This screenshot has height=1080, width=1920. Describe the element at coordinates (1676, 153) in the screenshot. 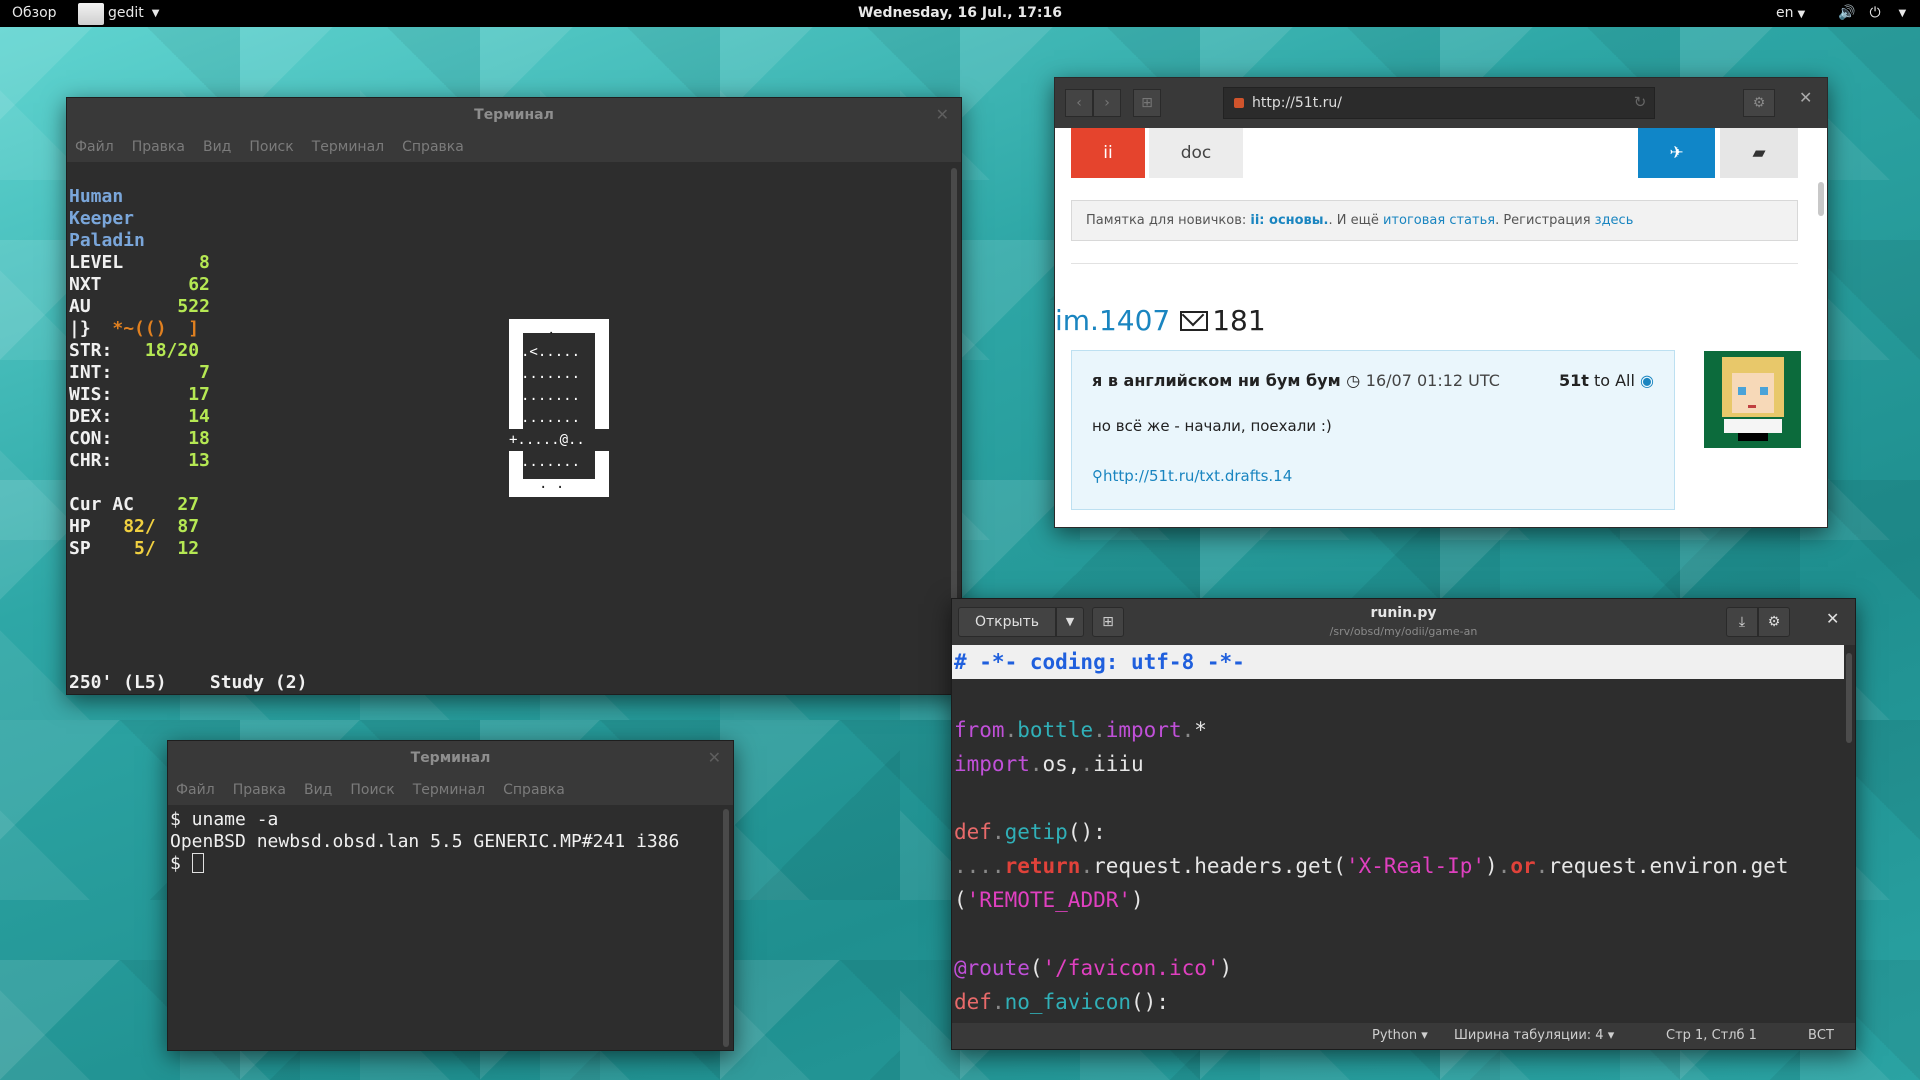

I see `pin-button: ✈` at that location.